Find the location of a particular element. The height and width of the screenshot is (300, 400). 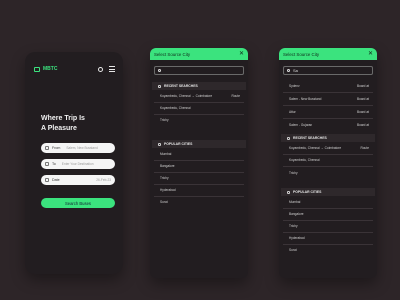

result-name: Attur is located at coordinates (292, 112).